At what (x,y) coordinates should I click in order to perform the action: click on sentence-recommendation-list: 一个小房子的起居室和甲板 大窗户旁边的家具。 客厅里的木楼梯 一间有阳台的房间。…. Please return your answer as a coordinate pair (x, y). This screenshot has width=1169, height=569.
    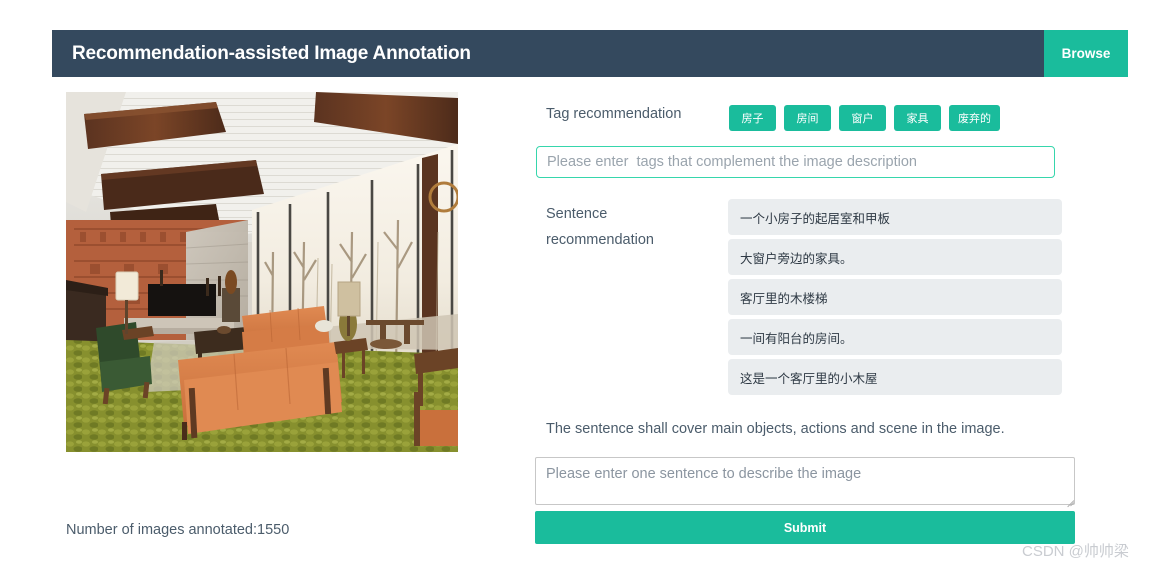
    Looking at the image, I should click on (895, 297).